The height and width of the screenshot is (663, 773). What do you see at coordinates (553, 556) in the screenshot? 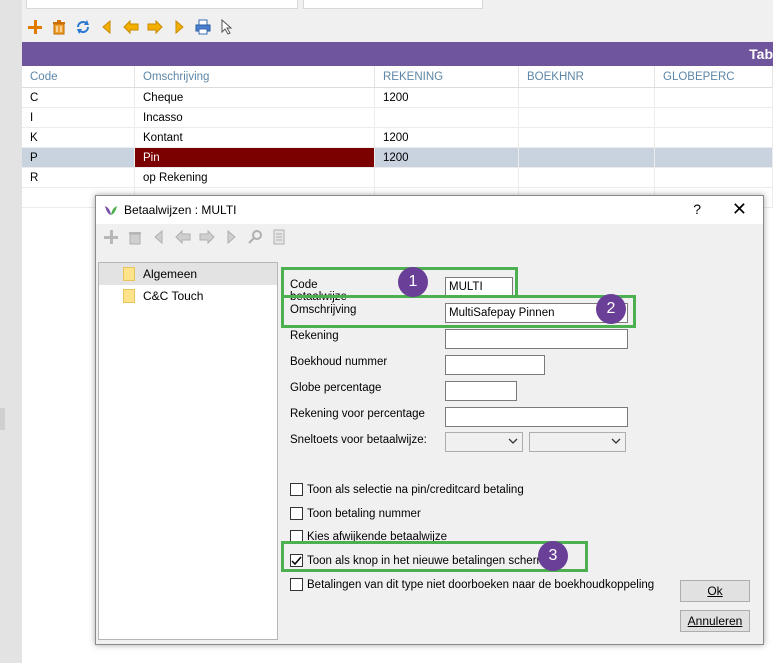
I see `annotation-badge-3: 3` at bounding box center [553, 556].